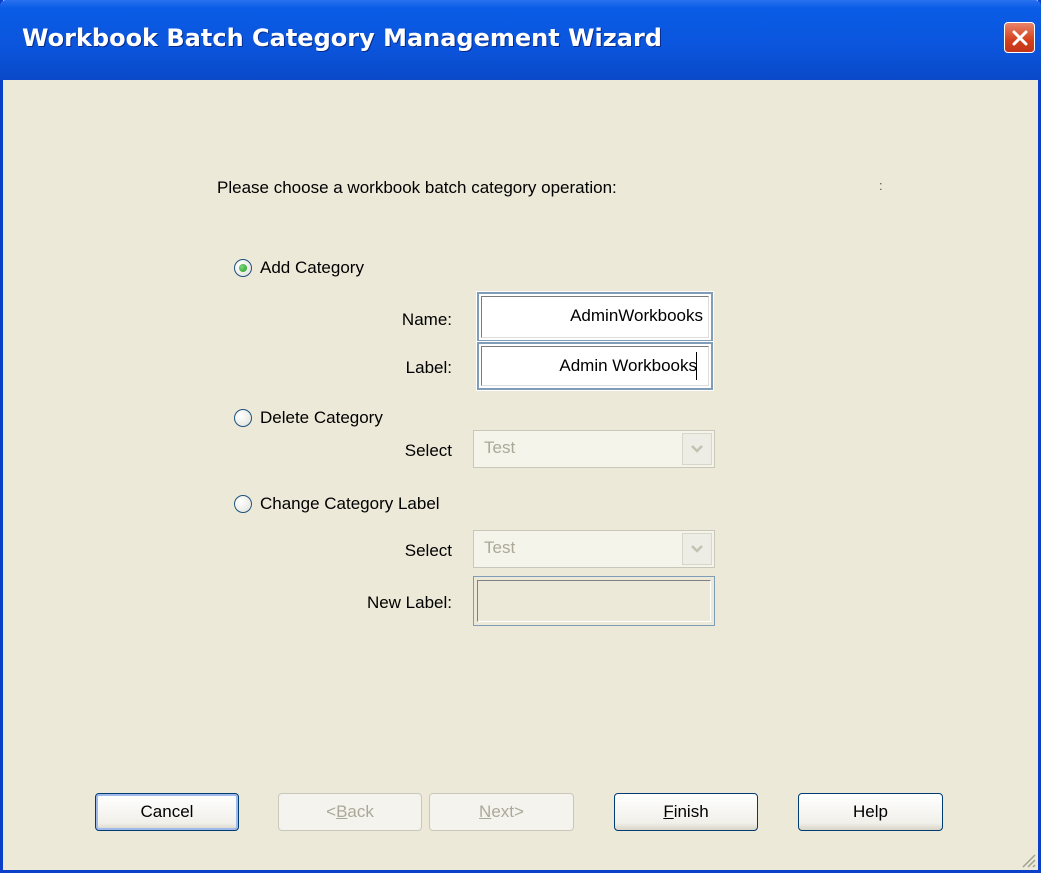  Describe the element at coordinates (691, 811) in the screenshot. I see `finish-rest: inish` at that location.